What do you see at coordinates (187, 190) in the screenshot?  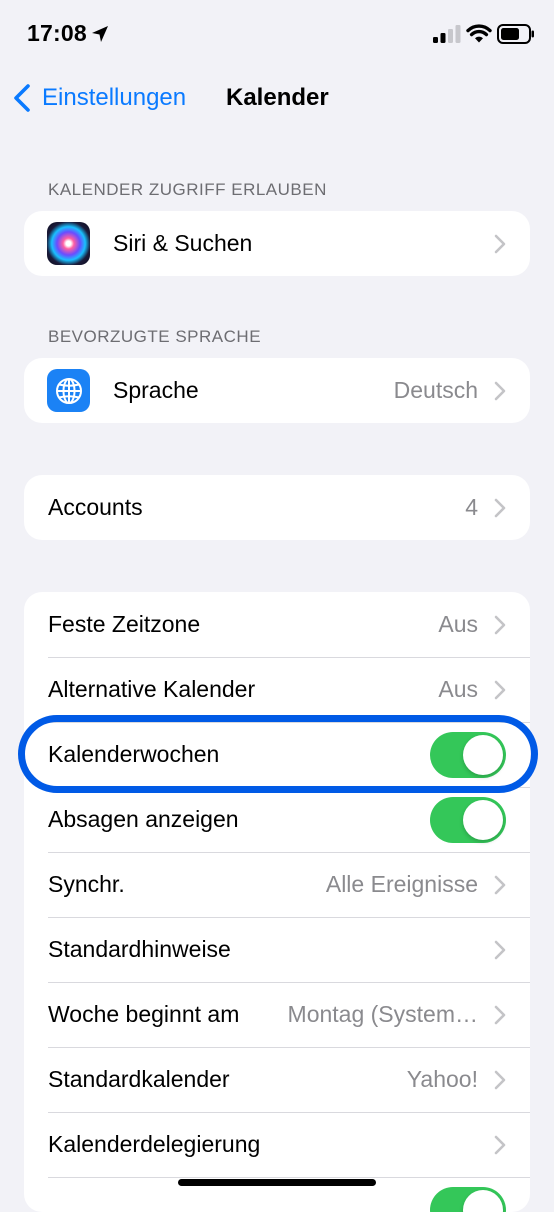 I see `section-header-access: KALENDER ZUGRIFF ERLAUBEN` at bounding box center [187, 190].